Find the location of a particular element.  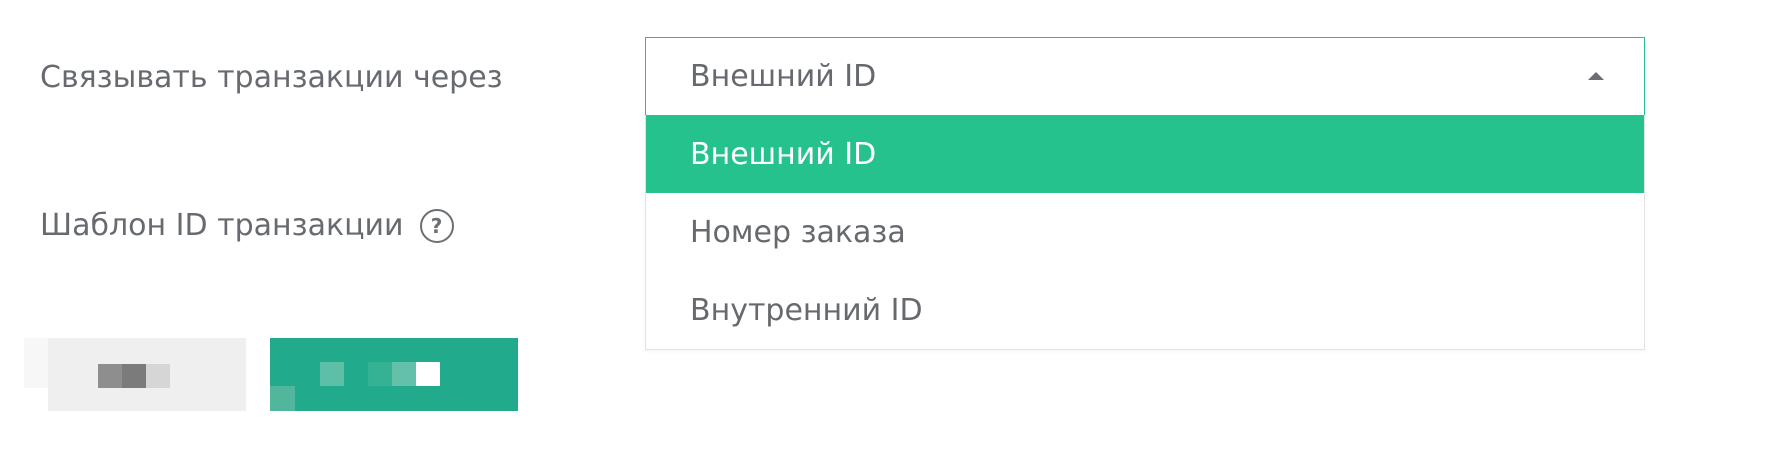

primary-button is located at coordinates (394, 374).